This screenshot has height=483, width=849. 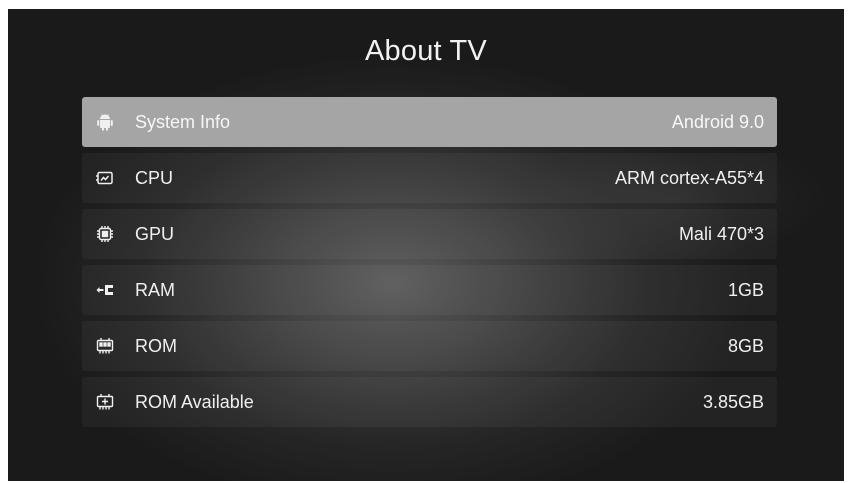 I want to click on list-item-label: GPU, so click(x=155, y=233).